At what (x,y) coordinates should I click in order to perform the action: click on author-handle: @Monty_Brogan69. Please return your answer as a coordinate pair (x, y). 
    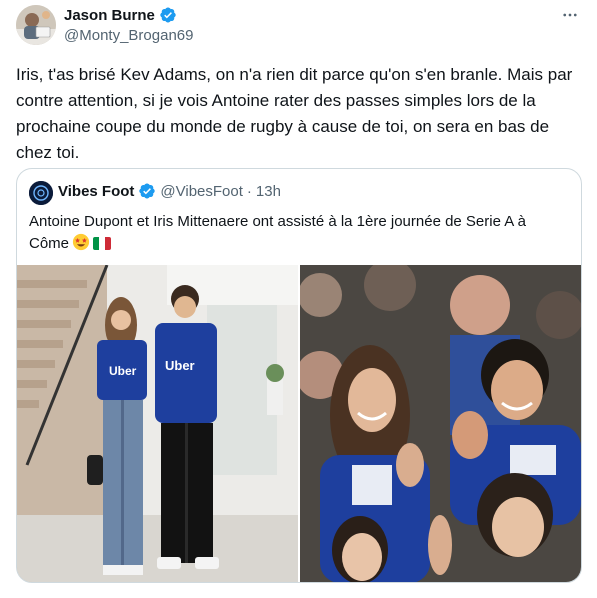
    Looking at the image, I should click on (128, 35).